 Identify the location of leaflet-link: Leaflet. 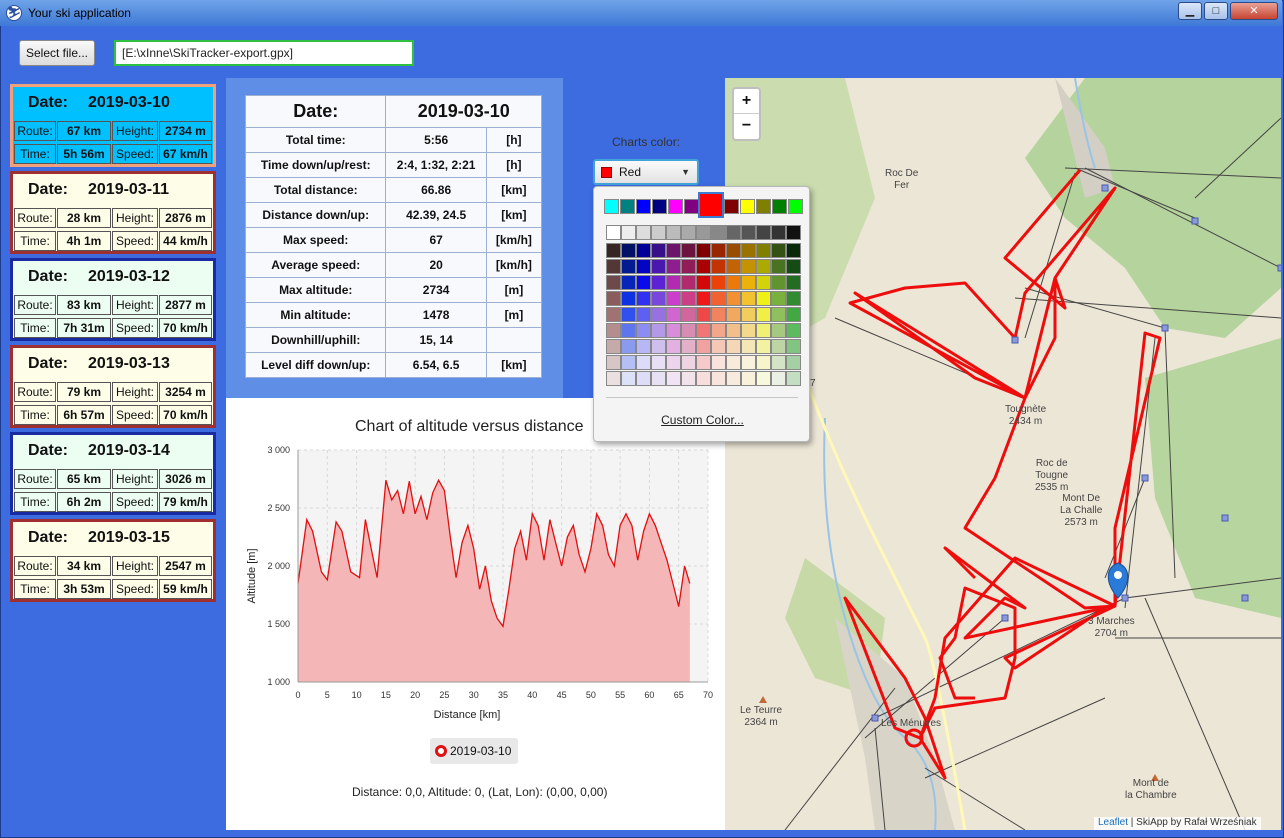
(1113, 822).